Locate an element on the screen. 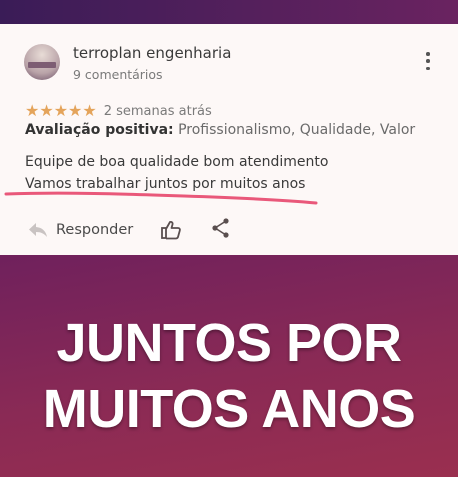  evaluation-values: Profissionalismo, Qualidade, Valor is located at coordinates (294, 130).